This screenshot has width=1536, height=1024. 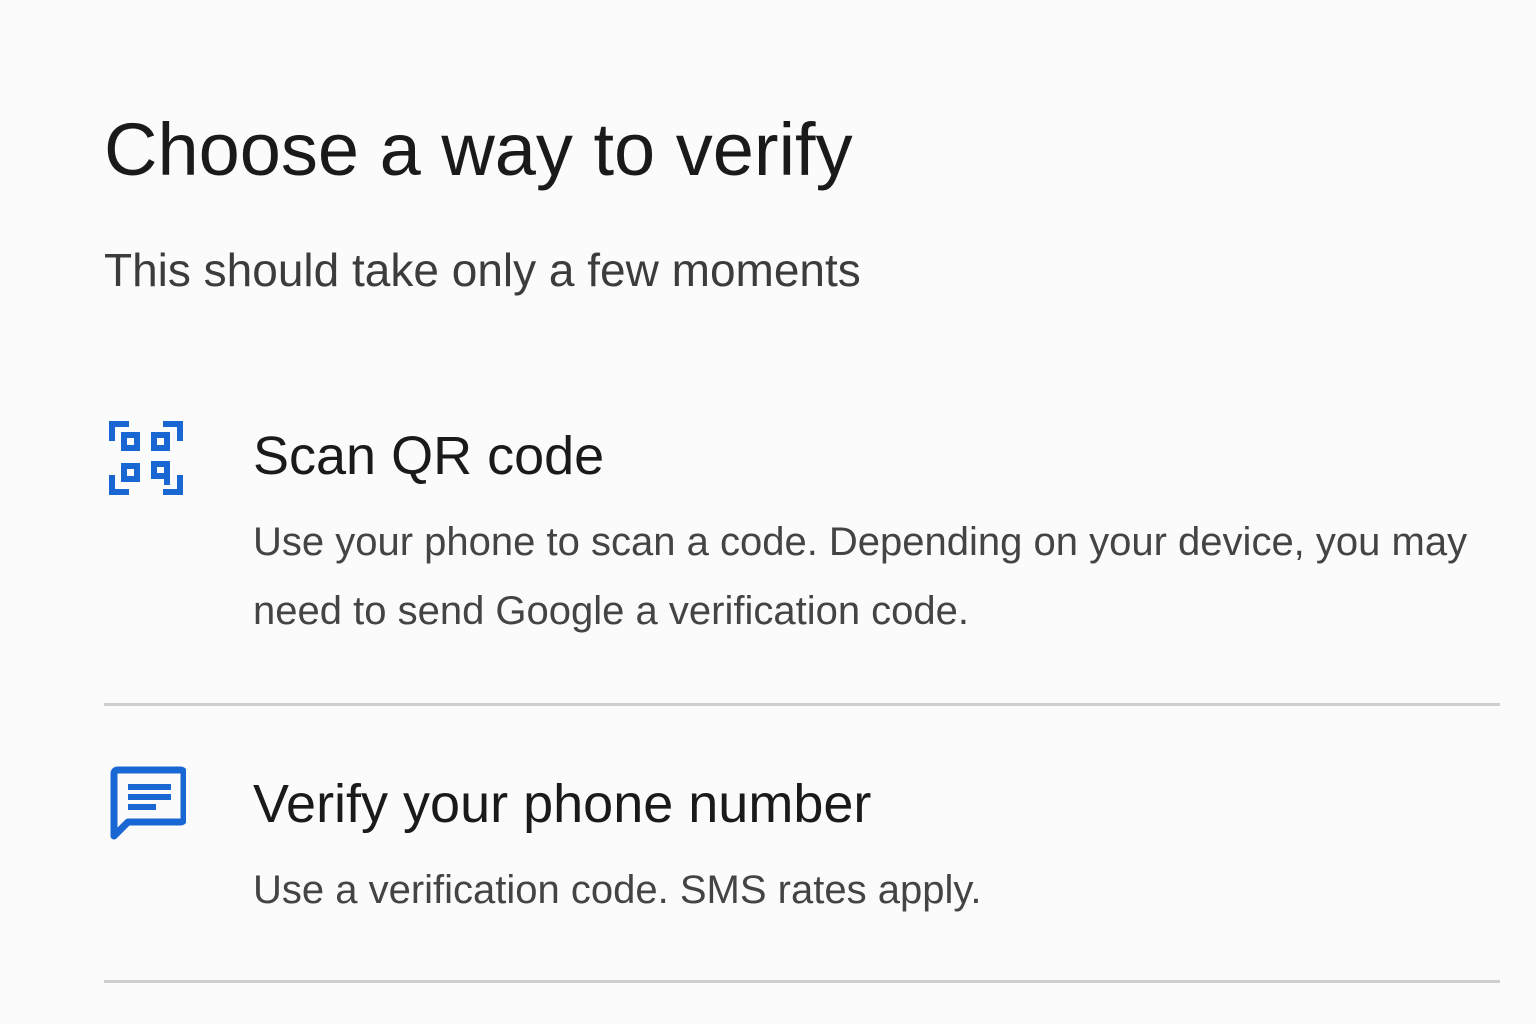 What do you see at coordinates (482, 270) in the screenshot?
I see `page-subtitle: This should take only a few moments` at bounding box center [482, 270].